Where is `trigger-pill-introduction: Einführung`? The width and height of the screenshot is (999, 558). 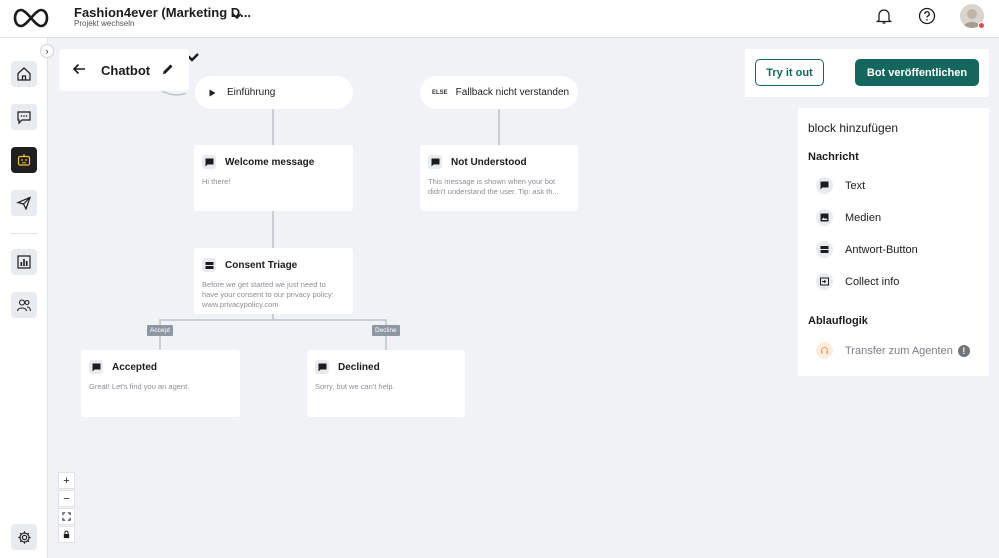 trigger-pill-introduction: Einführung is located at coordinates (274, 92).